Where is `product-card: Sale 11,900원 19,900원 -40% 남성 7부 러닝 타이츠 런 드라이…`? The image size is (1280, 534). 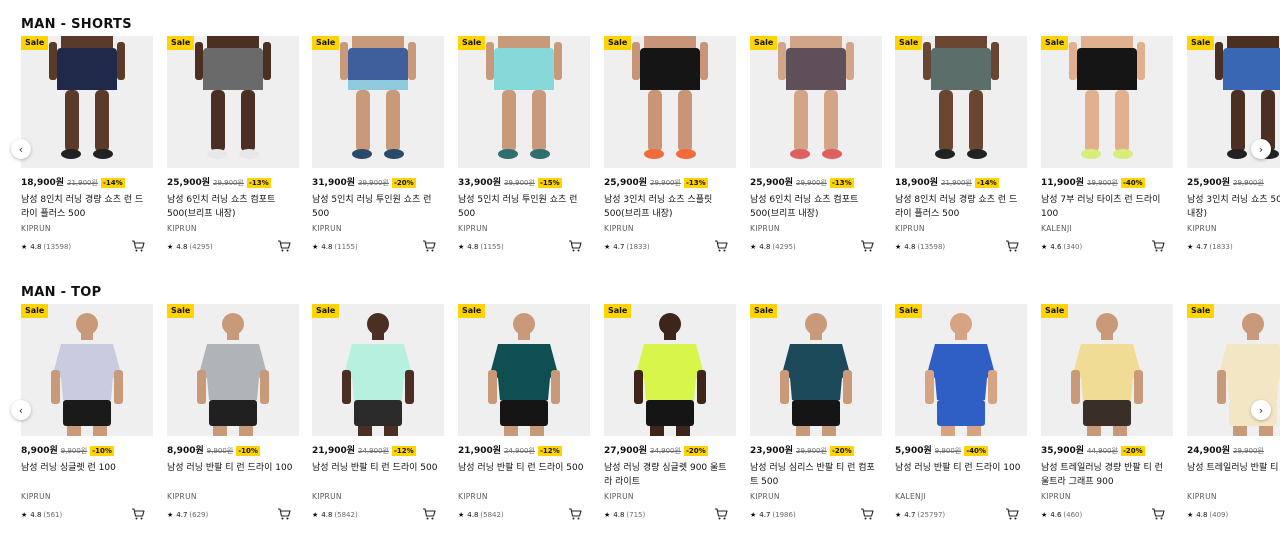
product-card: Sale 11,900원 19,900원 -40% 남성 7부 러닝 타이츠 런 드라이… is located at coordinates (1107, 151).